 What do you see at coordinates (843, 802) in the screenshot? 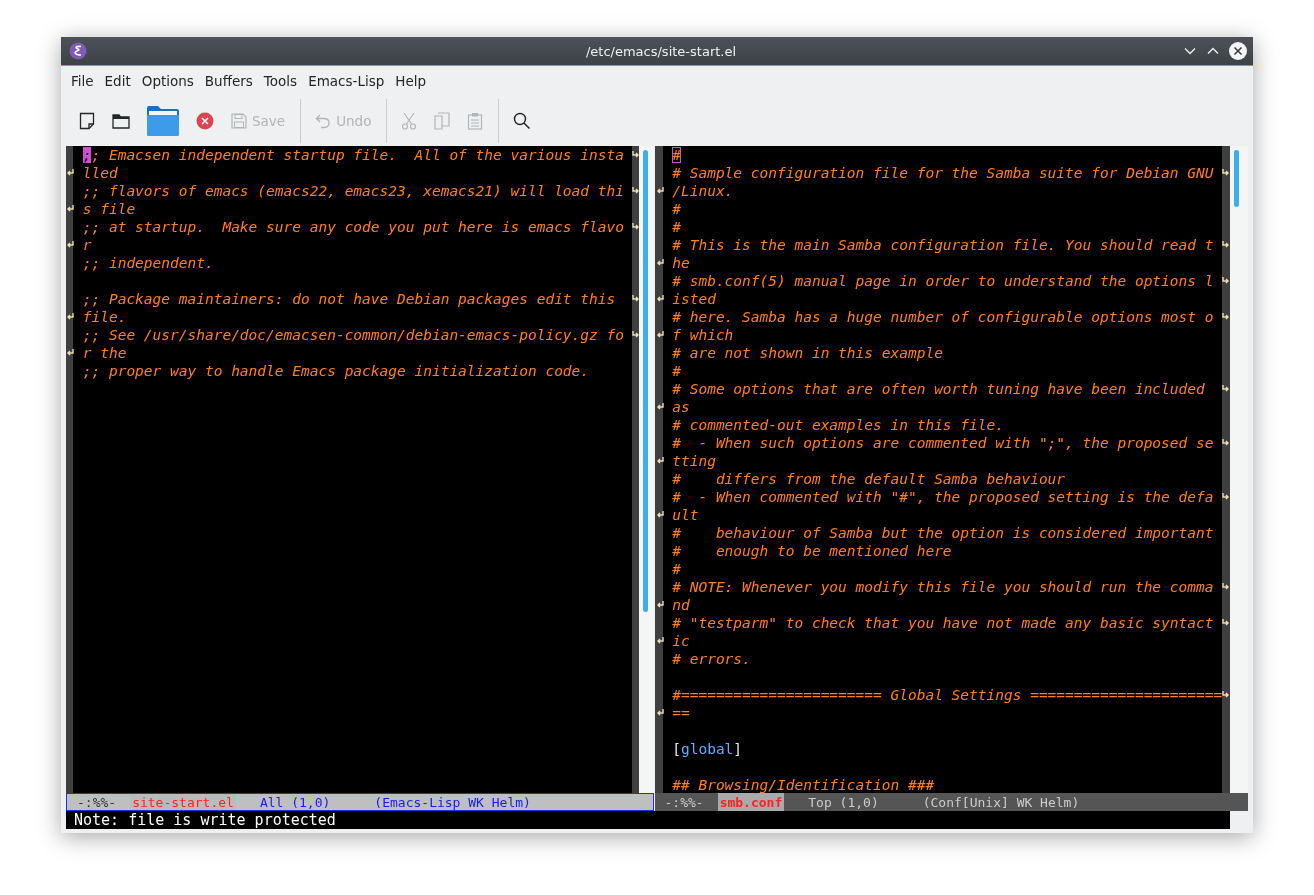
I see `cursor-position: Top (1,0)` at bounding box center [843, 802].